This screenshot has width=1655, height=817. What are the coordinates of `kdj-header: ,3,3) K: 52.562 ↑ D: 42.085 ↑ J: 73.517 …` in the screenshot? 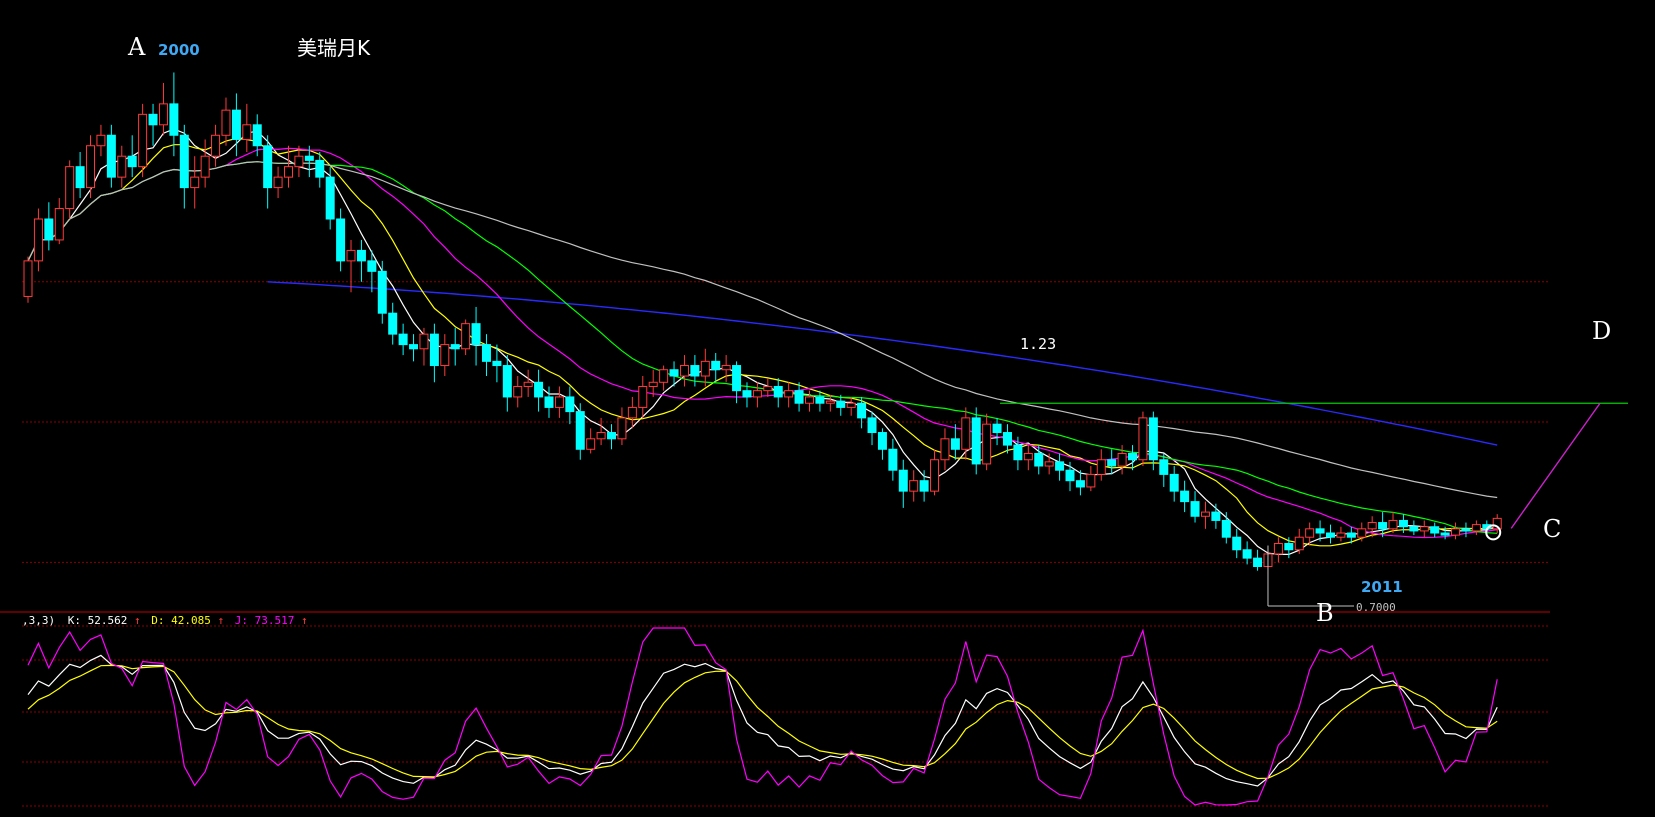 It's located at (165, 620).